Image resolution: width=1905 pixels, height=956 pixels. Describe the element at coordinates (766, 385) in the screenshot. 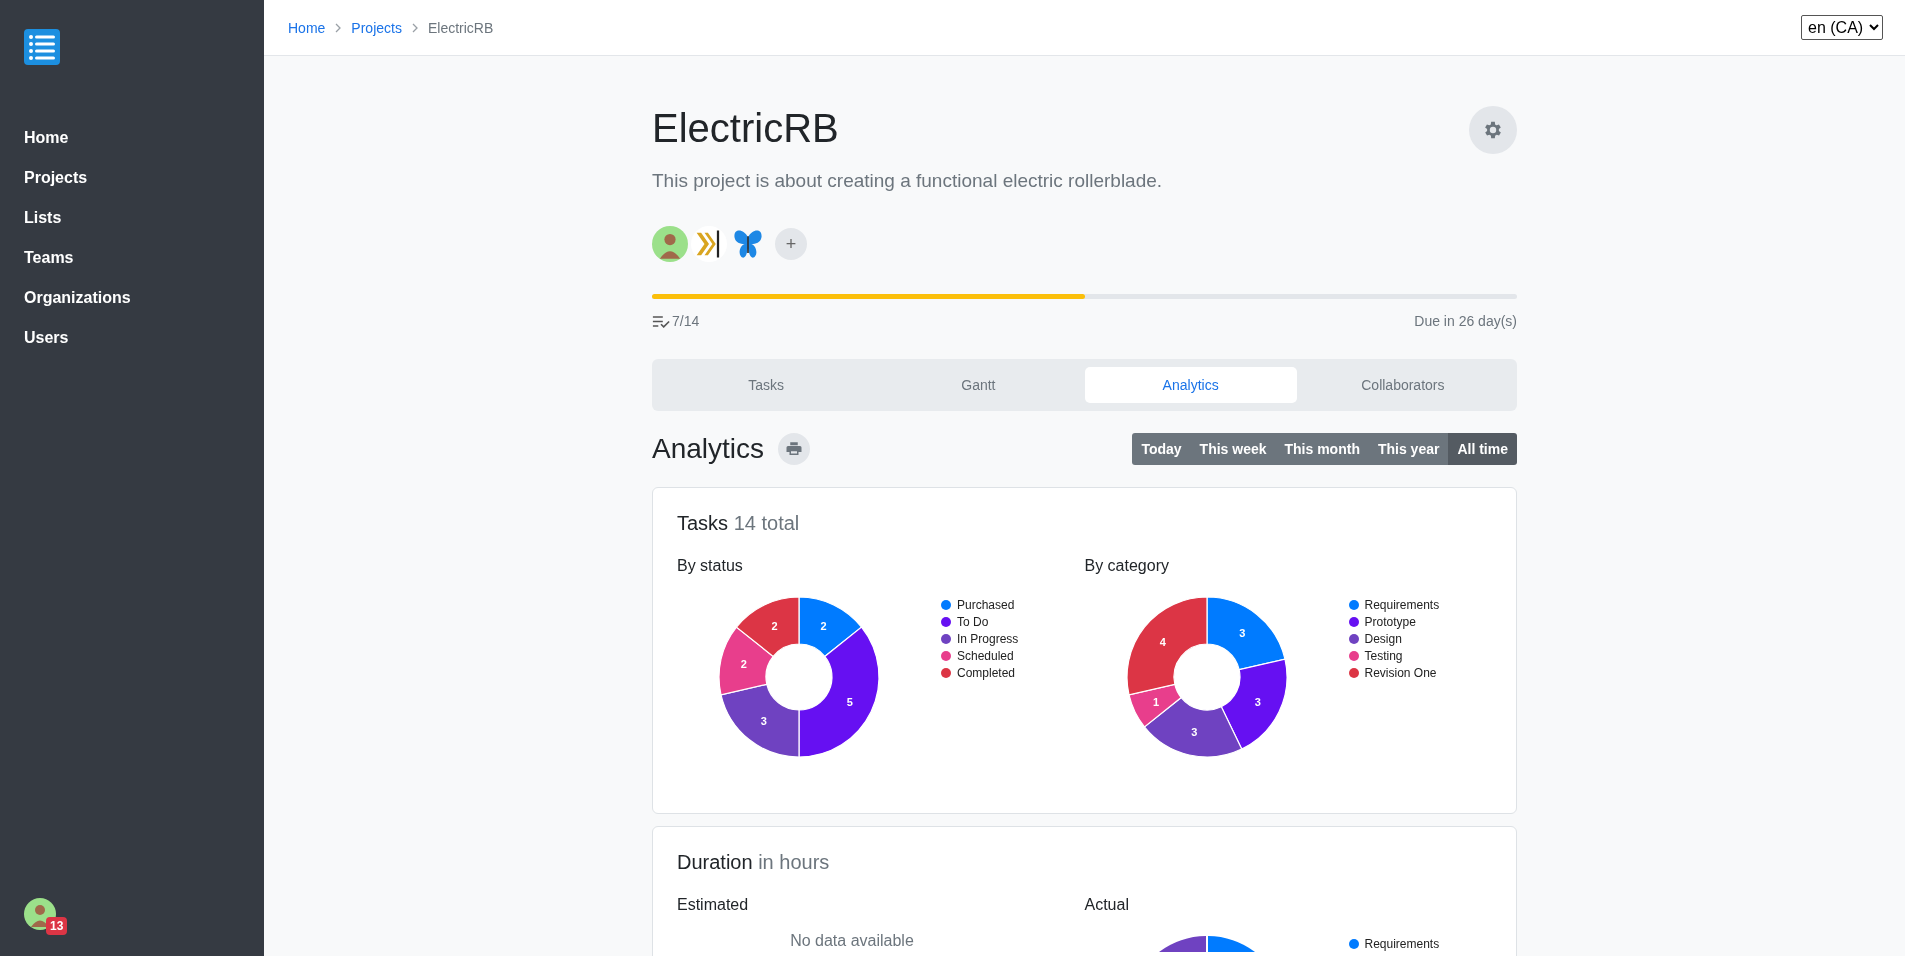

I see `tab: Tasks` at that location.